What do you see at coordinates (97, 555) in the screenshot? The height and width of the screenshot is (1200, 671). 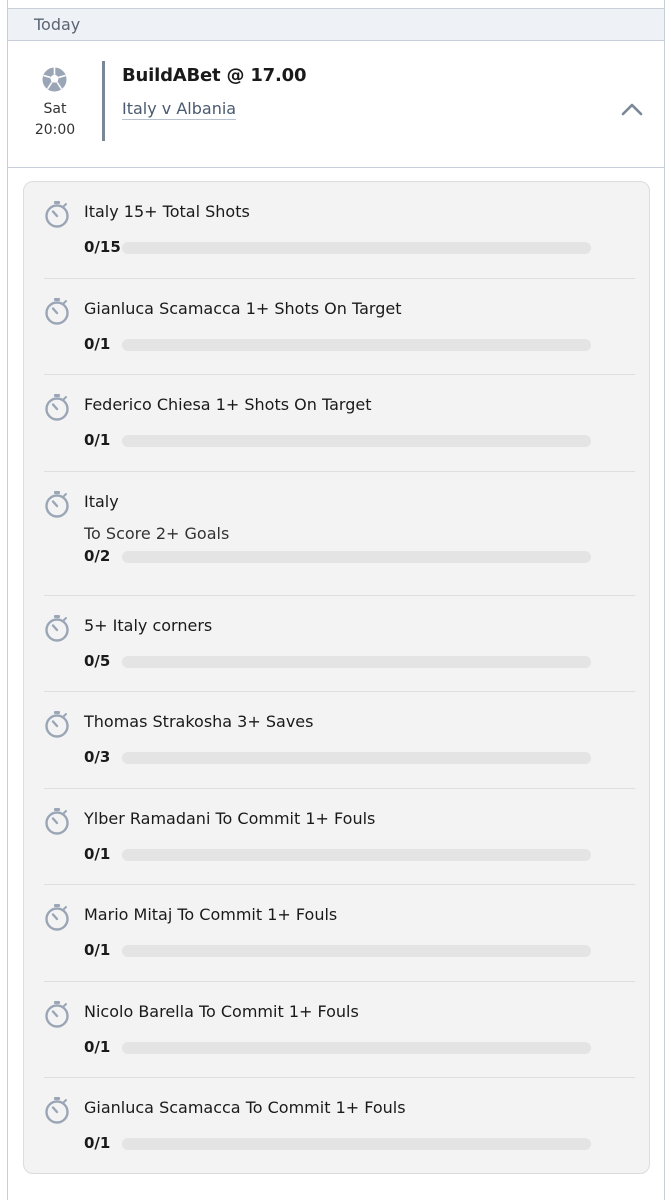 I see `leg-progress-count: 0/2` at bounding box center [97, 555].